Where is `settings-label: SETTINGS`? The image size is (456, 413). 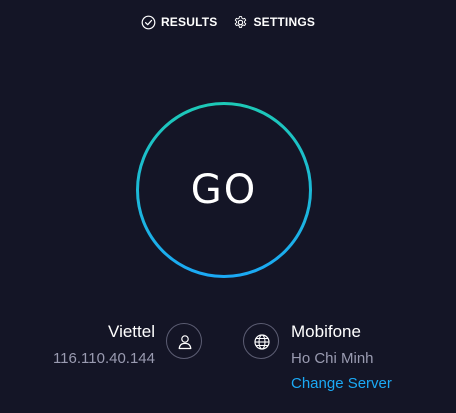
settings-label: SETTINGS is located at coordinates (284, 22).